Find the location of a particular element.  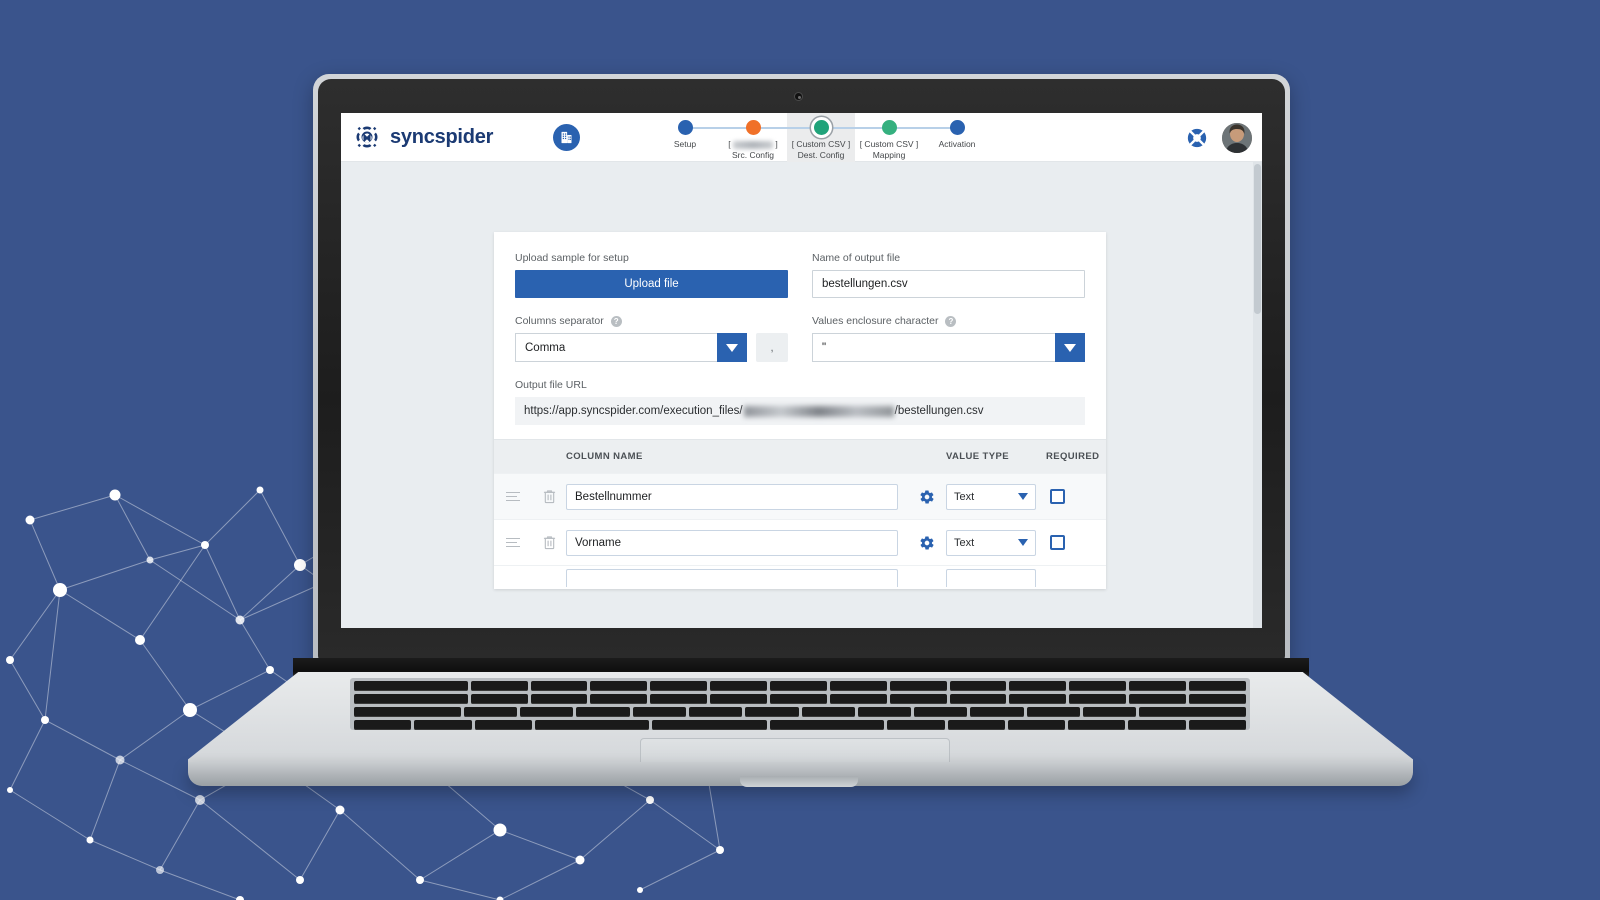

svg-text: syncspider is located at coordinates (442, 137).